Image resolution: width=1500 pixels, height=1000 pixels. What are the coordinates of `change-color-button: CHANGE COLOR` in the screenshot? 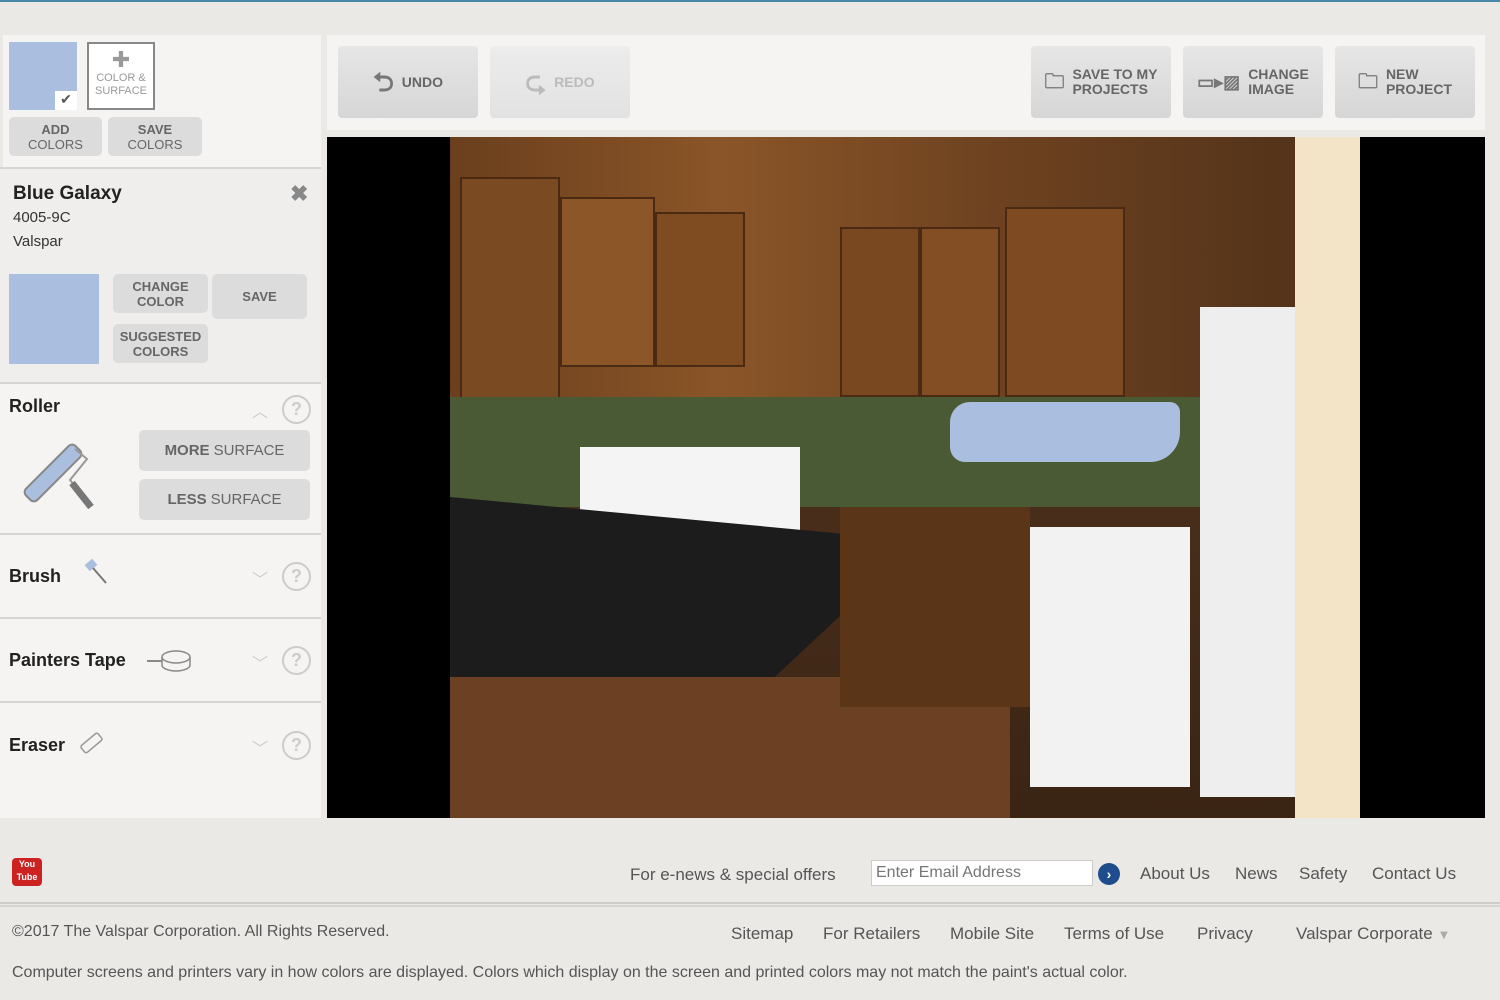 It's located at (160, 293).